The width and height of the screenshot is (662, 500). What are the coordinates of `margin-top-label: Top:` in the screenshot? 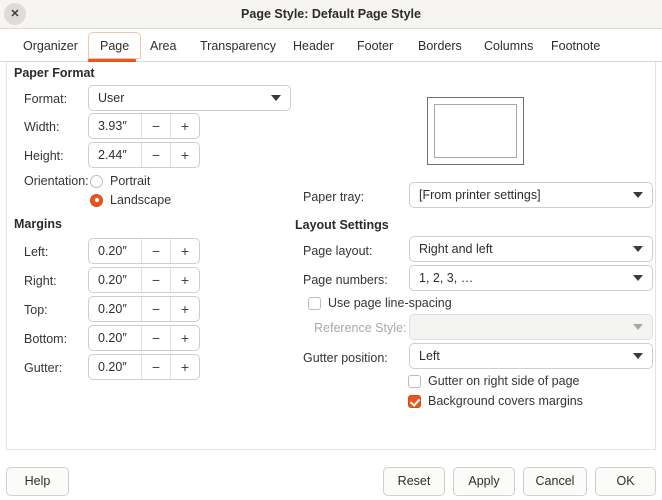 It's located at (36, 310).